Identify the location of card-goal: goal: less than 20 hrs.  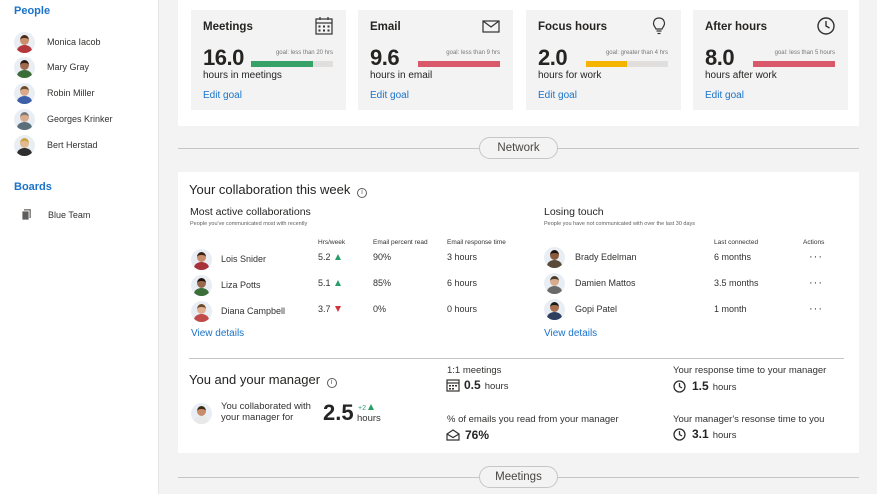
(304, 53).